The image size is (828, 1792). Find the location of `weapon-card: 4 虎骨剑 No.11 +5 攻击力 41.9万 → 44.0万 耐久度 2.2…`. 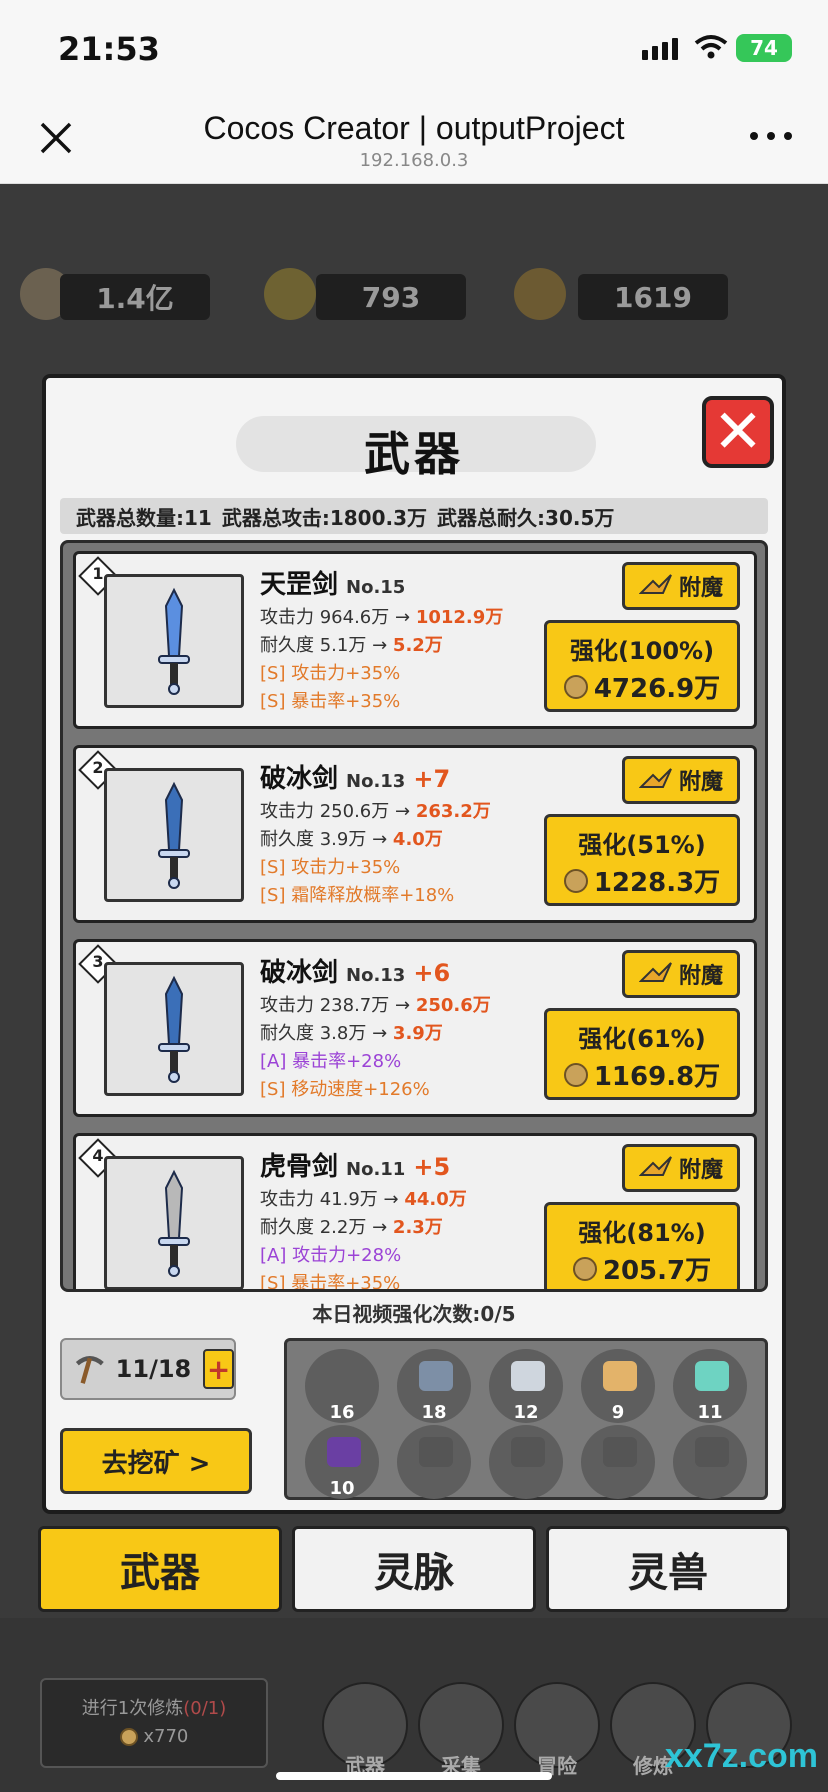

weapon-card: 4 虎骨剑 No.11 +5 攻击力 41.9万 → 44.0万 耐久度 2.2… is located at coordinates (415, 1212).